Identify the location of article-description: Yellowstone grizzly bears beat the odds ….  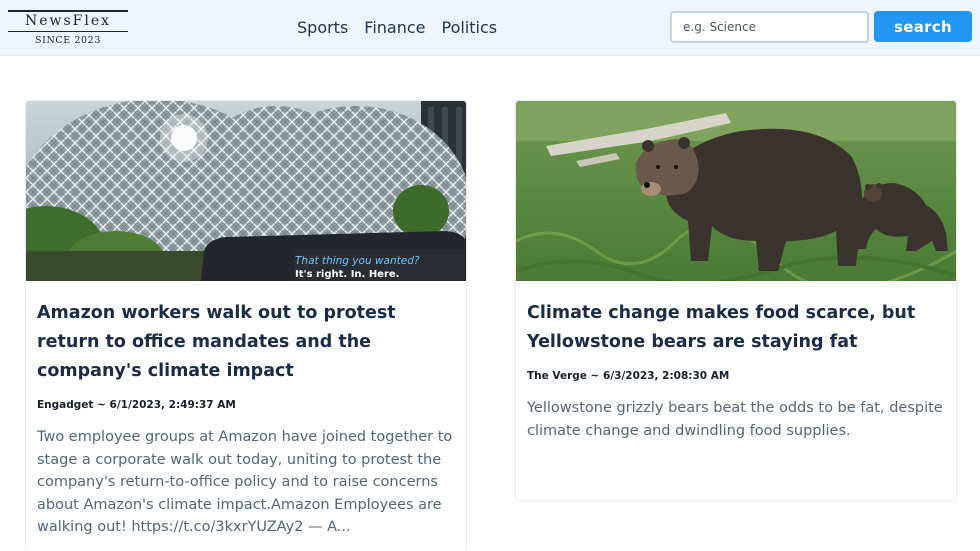
(735, 419).